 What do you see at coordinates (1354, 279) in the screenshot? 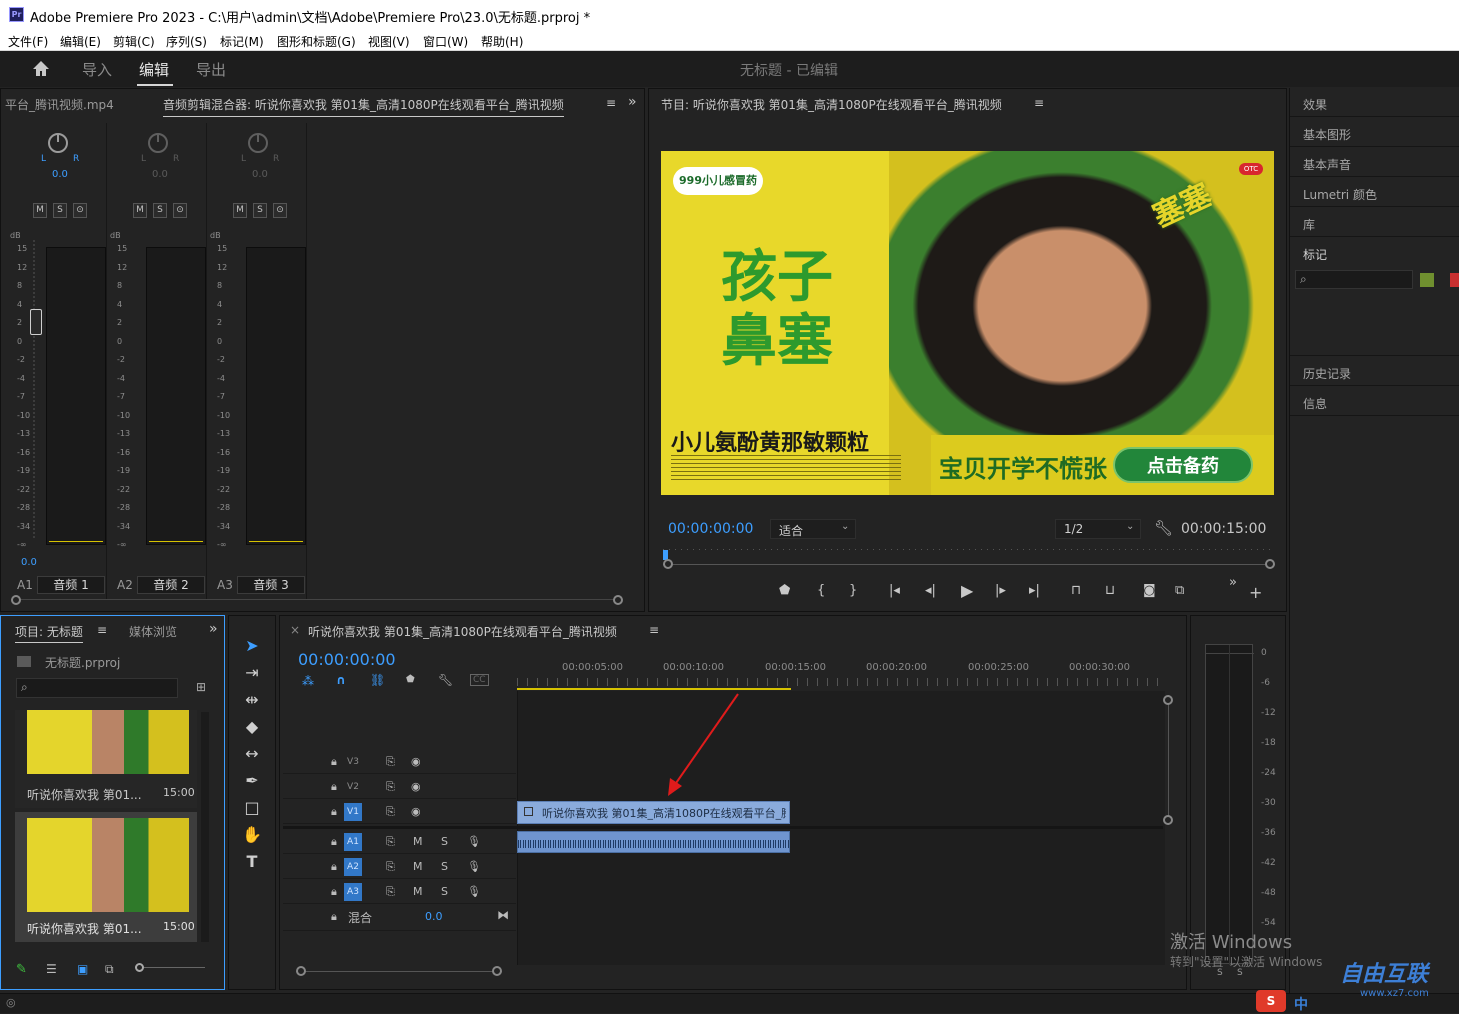
I see `marker-search-input: ⌕` at bounding box center [1354, 279].